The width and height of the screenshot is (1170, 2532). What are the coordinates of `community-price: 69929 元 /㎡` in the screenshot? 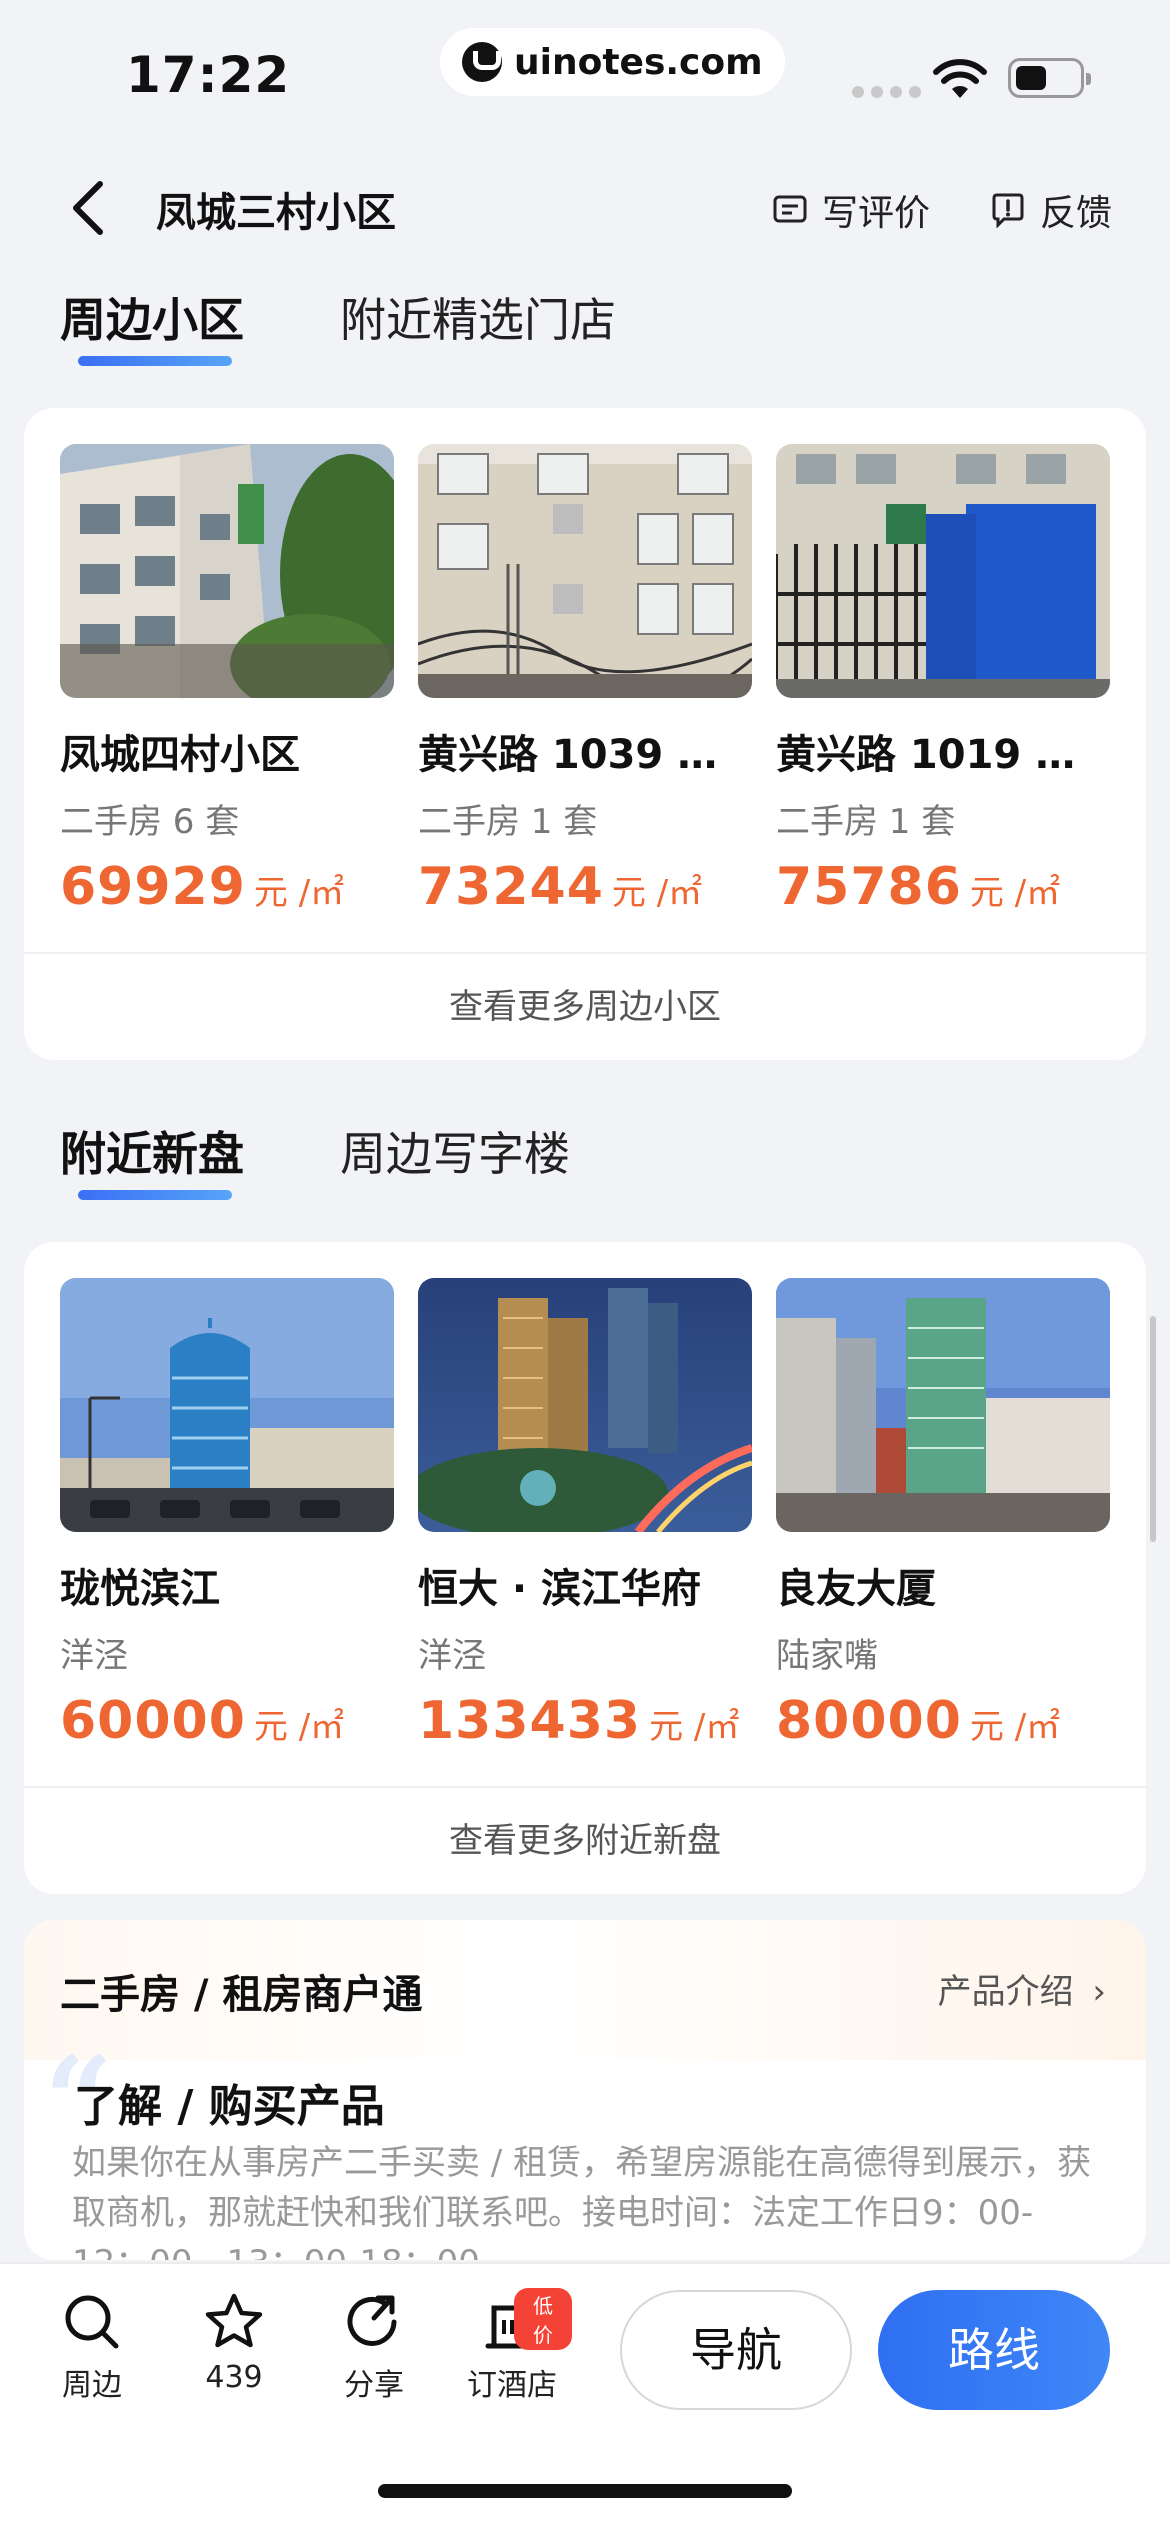 It's located at (227, 887).